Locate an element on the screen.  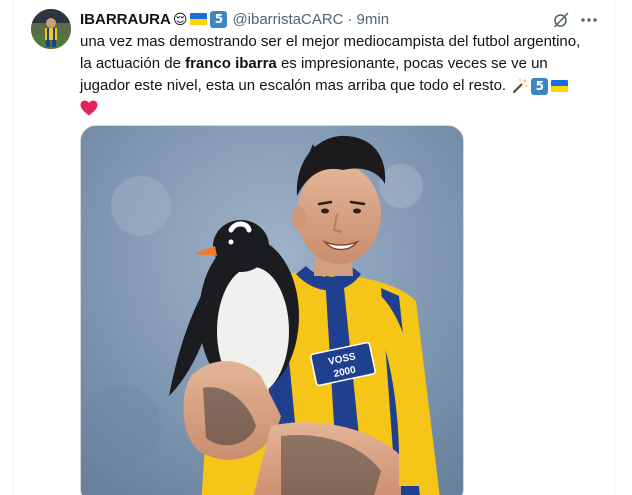
grok-button is located at coordinates (561, 20).